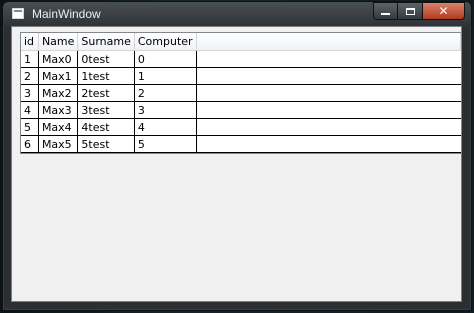  I want to click on cell-name: Max0, so click(58, 59).